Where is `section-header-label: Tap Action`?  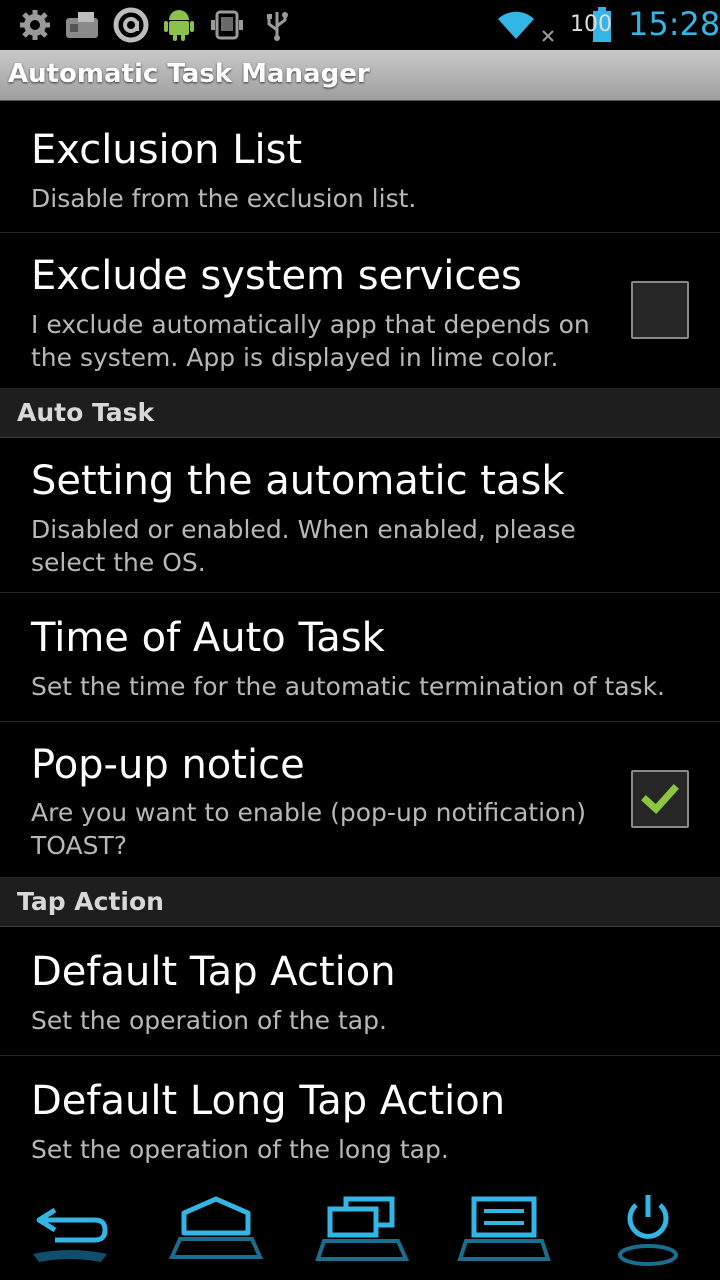 section-header-label: Tap Action is located at coordinates (90, 901).